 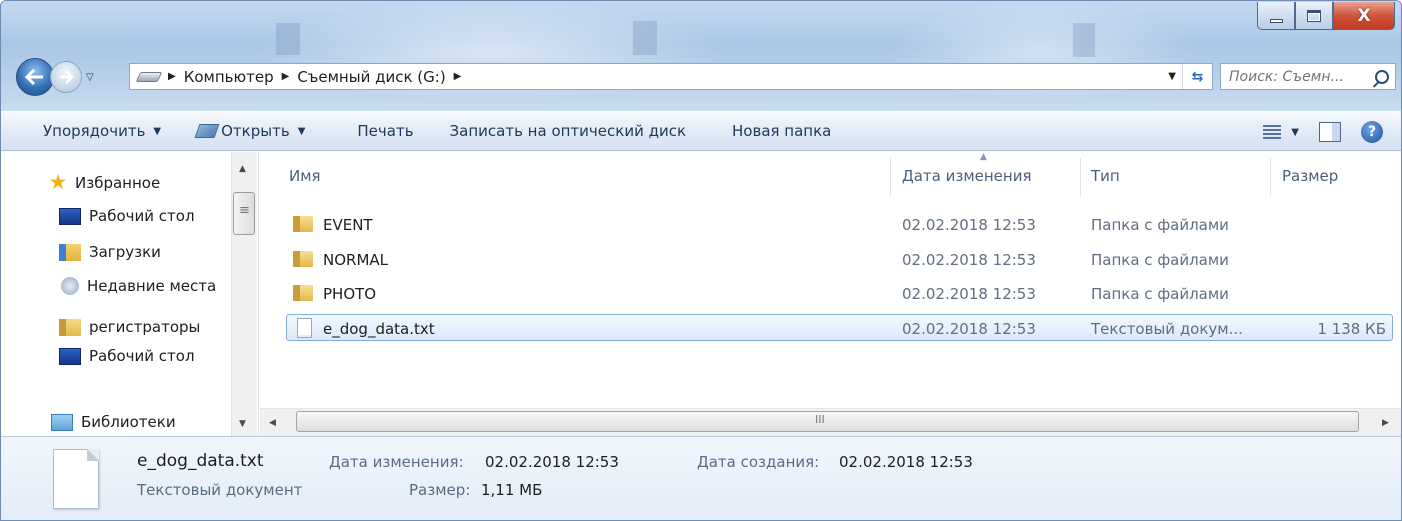 I want to click on details-size-label: Размер:, so click(x=440, y=490).